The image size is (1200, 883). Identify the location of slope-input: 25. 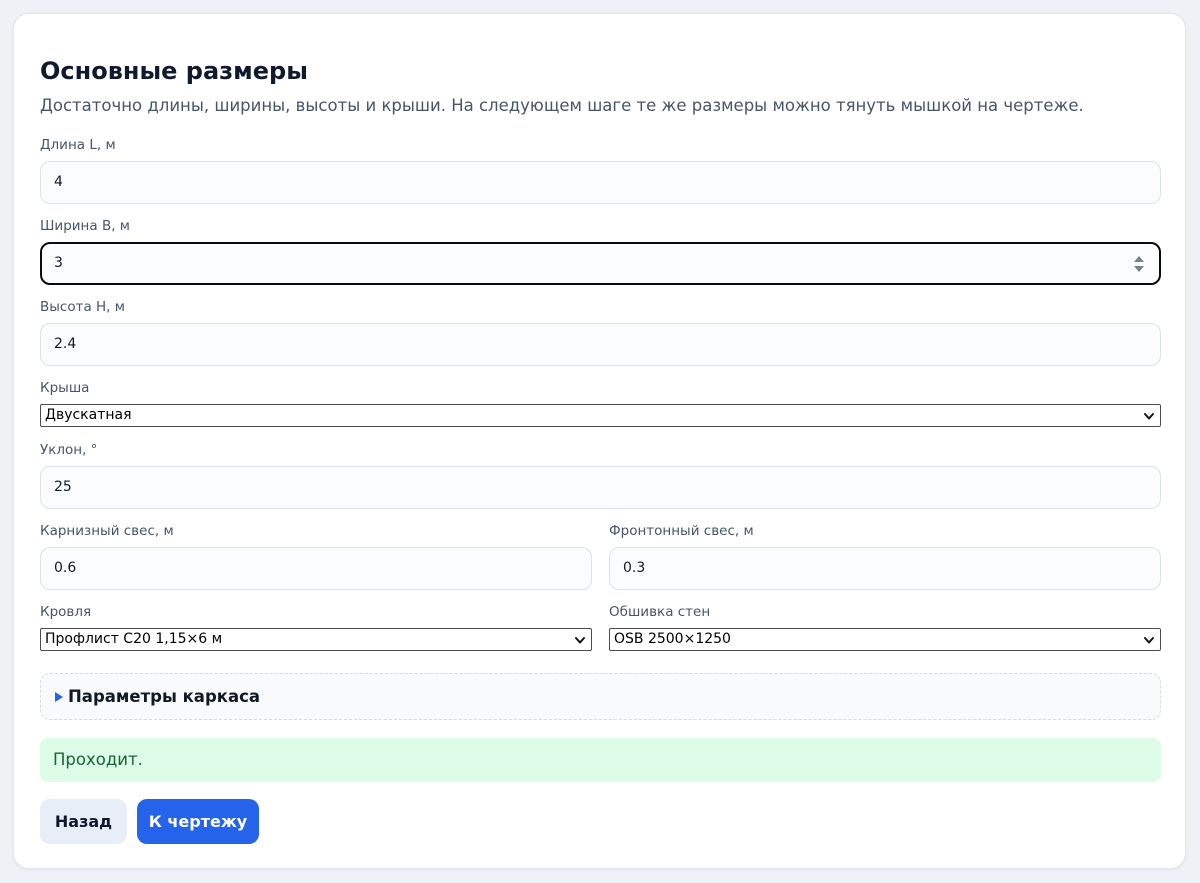
(600, 487).